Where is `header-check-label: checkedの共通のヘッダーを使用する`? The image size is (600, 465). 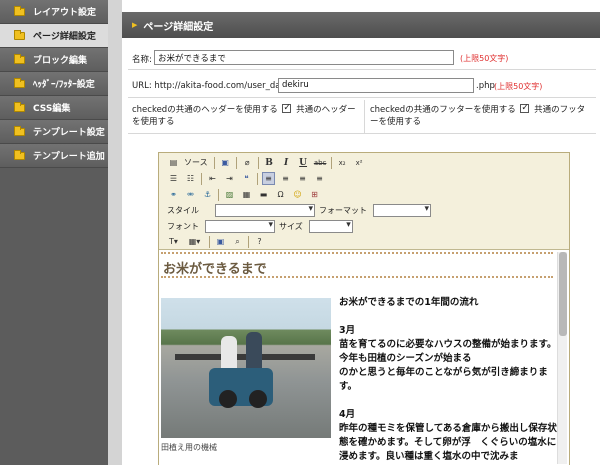
header-check-label: checkedの共通のヘッダーを使用する is located at coordinates (205, 110).